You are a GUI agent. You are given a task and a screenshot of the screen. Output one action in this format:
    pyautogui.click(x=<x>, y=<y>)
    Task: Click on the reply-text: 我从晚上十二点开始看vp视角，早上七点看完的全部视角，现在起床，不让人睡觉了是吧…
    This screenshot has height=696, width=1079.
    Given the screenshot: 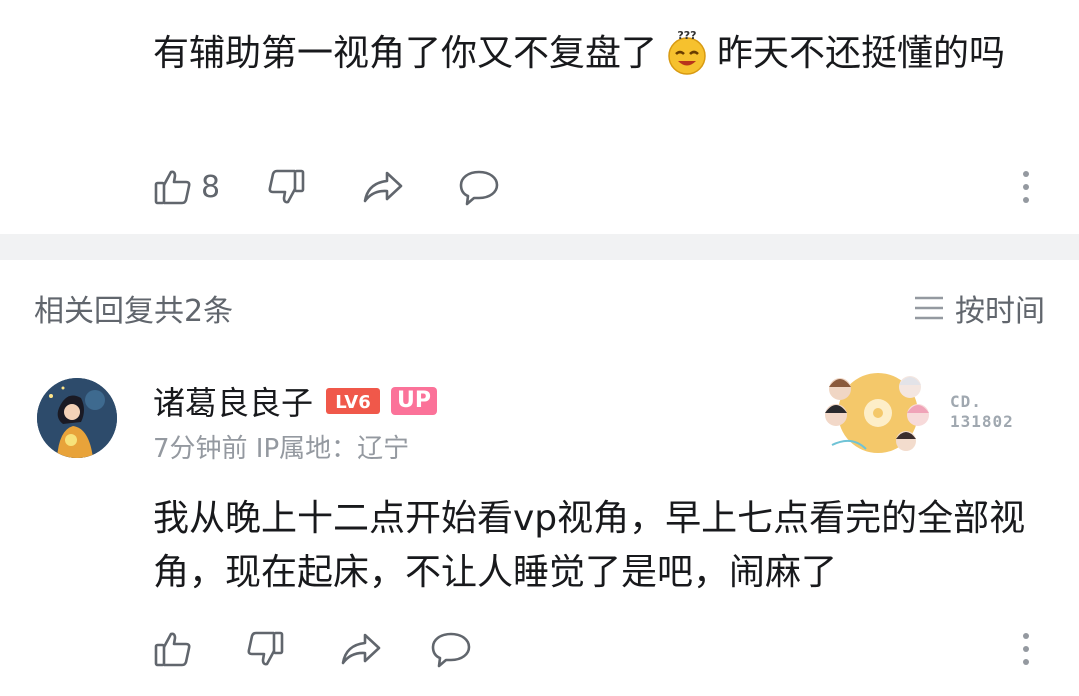 What is the action you would take?
    pyautogui.click(x=589, y=545)
    